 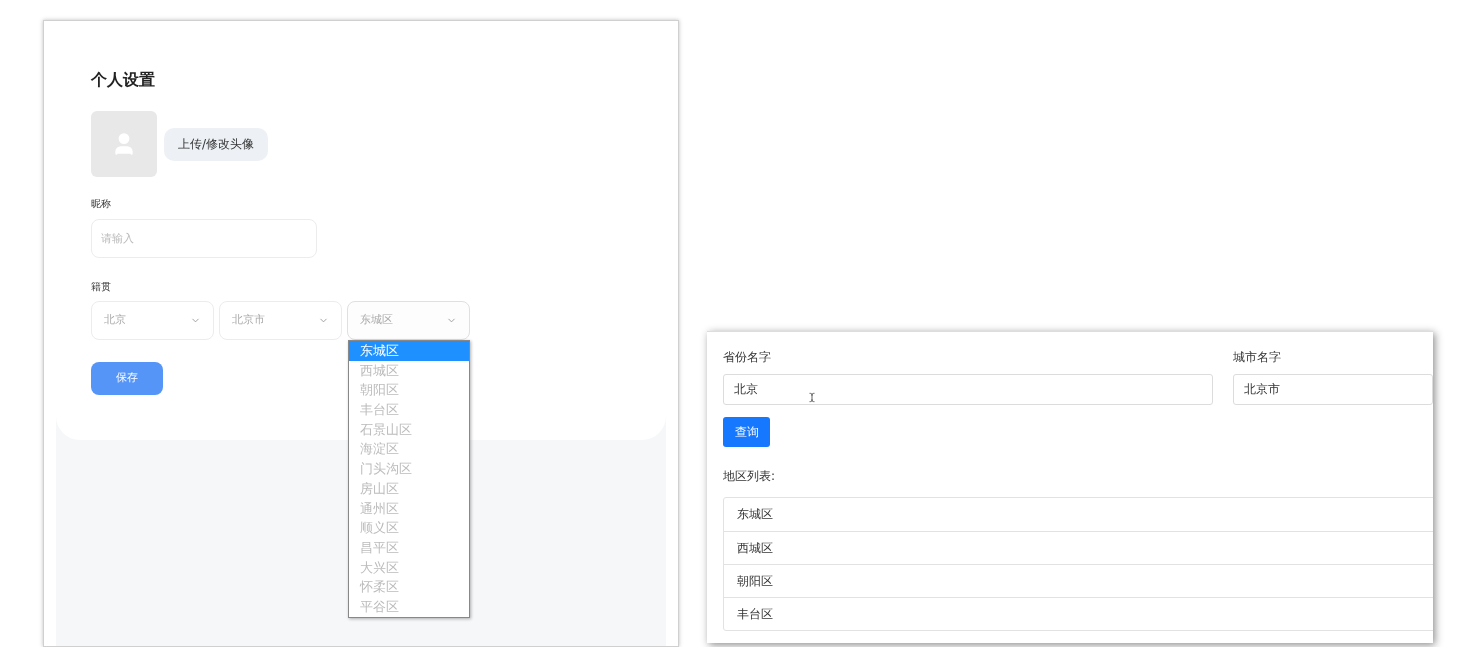 What do you see at coordinates (409, 410) in the screenshot?
I see `dropdown-option: 丰台区` at bounding box center [409, 410].